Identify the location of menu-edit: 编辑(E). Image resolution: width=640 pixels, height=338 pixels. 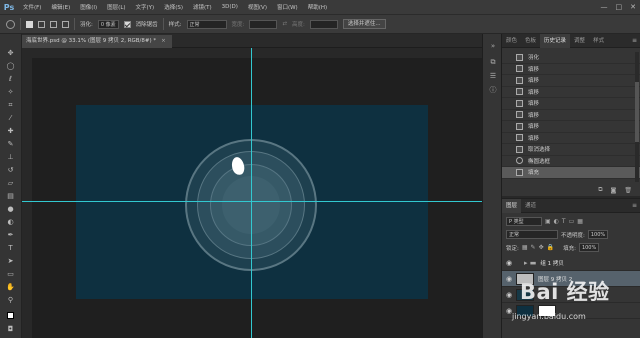
(60, 7).